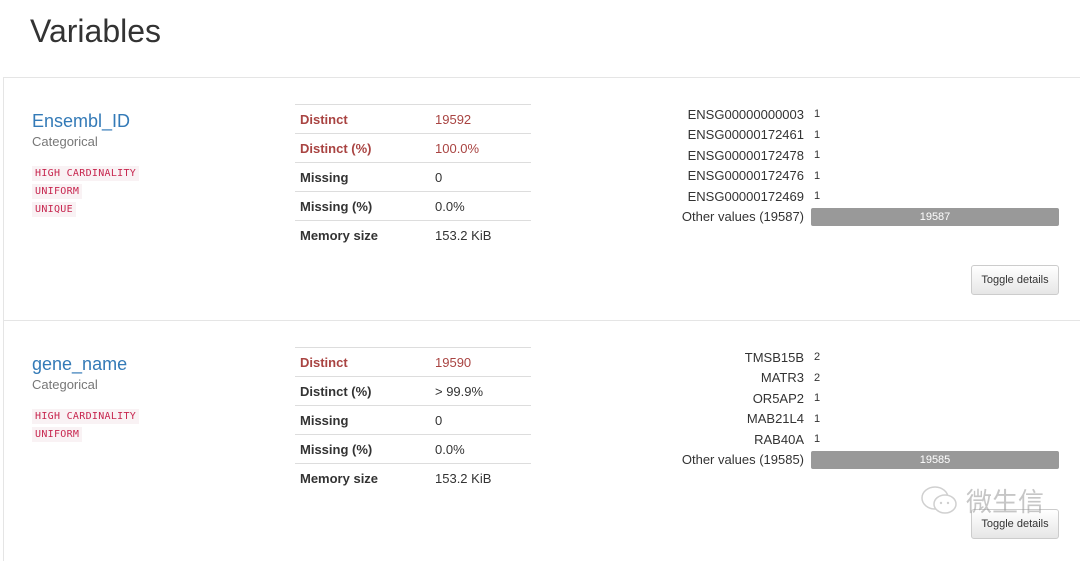  Describe the element at coordinates (480, 148) in the screenshot. I see `stat-value: 100.0%` at that location.